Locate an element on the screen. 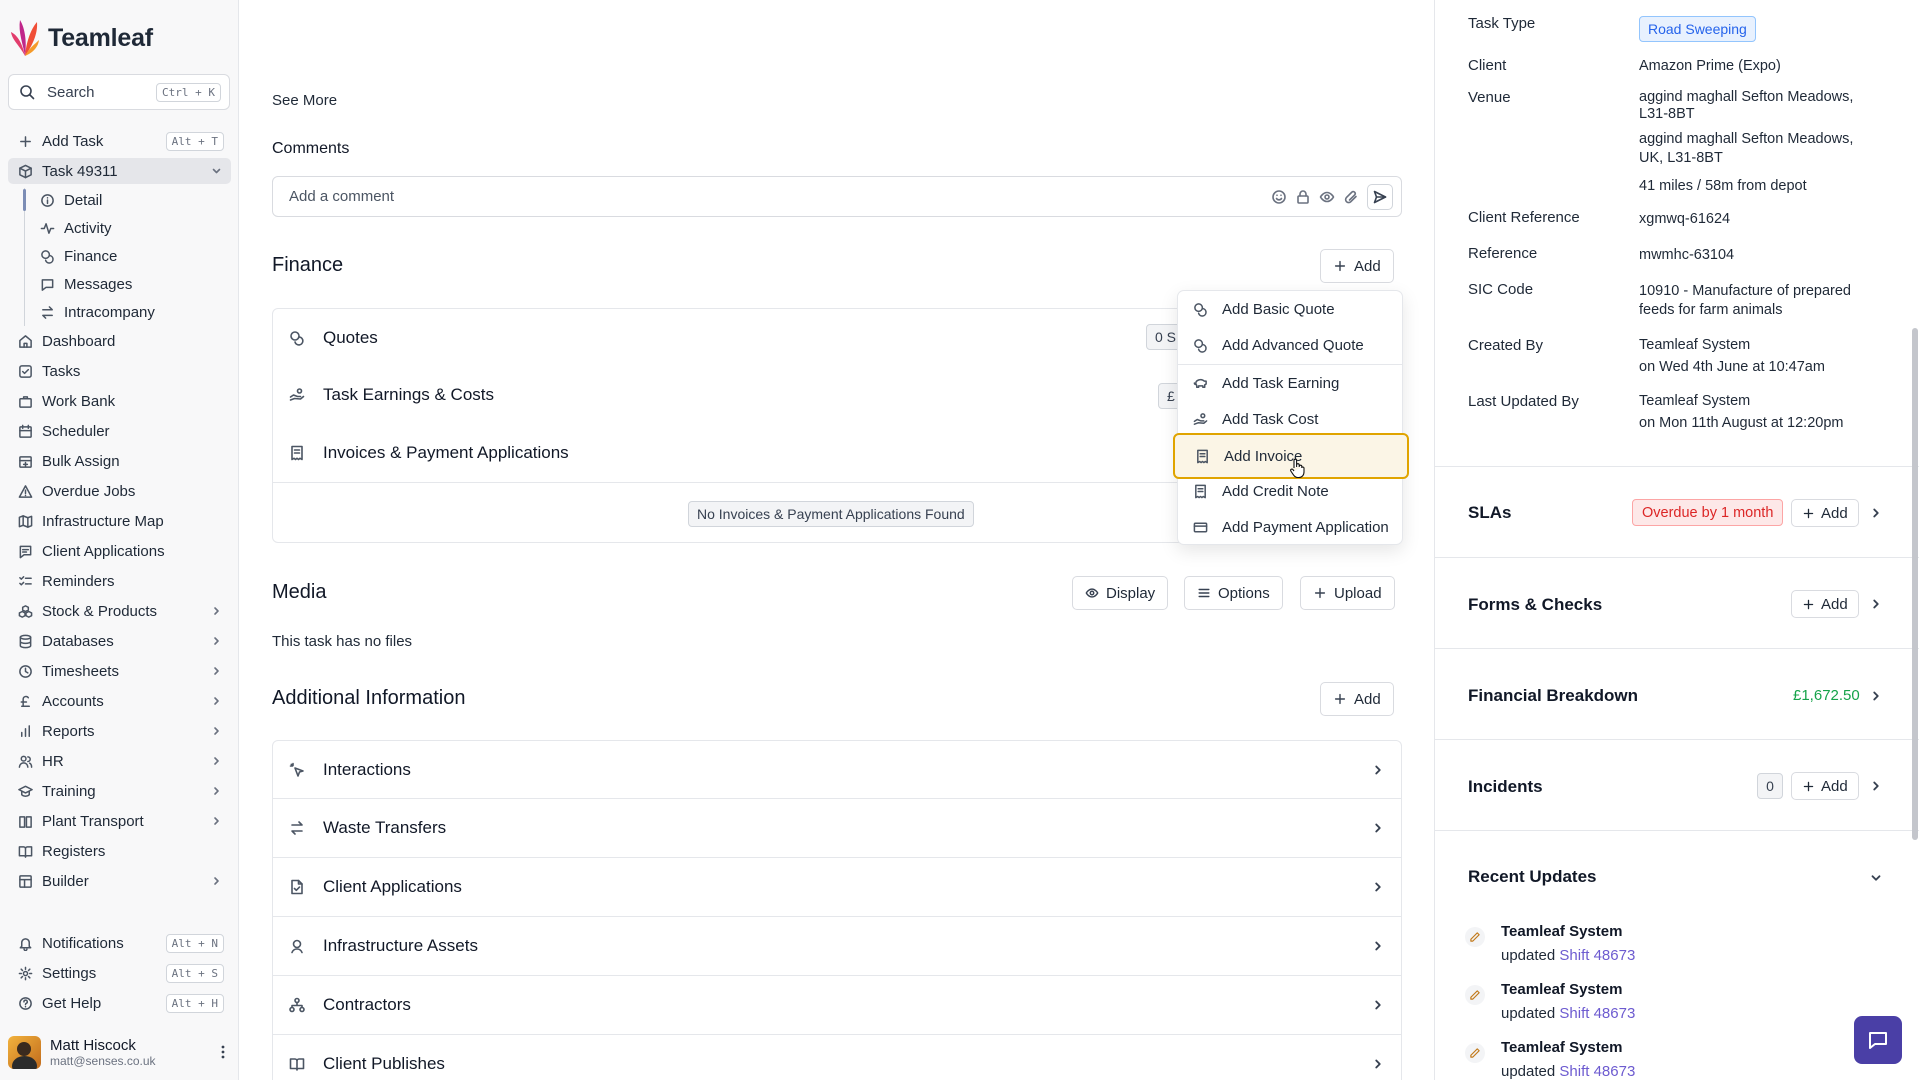  see-more-link: See More is located at coordinates (304, 100).